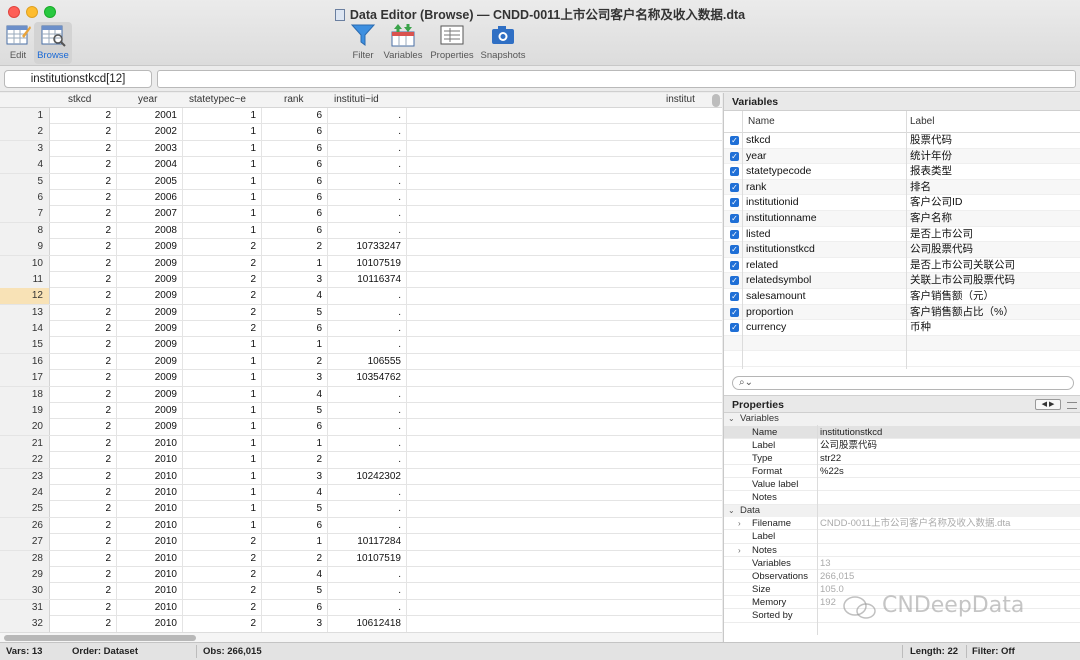 Image resolution: width=1080 pixels, height=660 pixels. I want to click on cell-rank: 3, so click(295, 378).